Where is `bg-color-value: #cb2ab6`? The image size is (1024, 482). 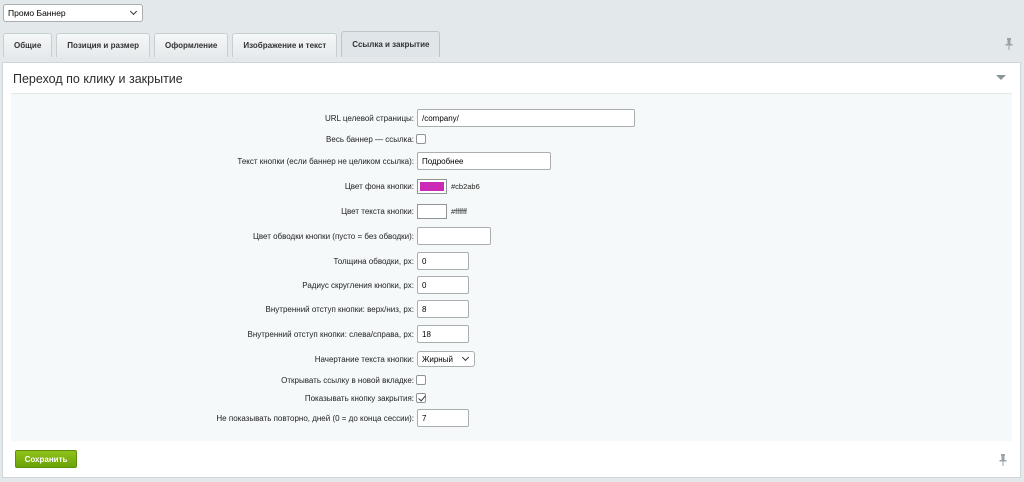 bg-color-value: #cb2ab6 is located at coordinates (465, 186).